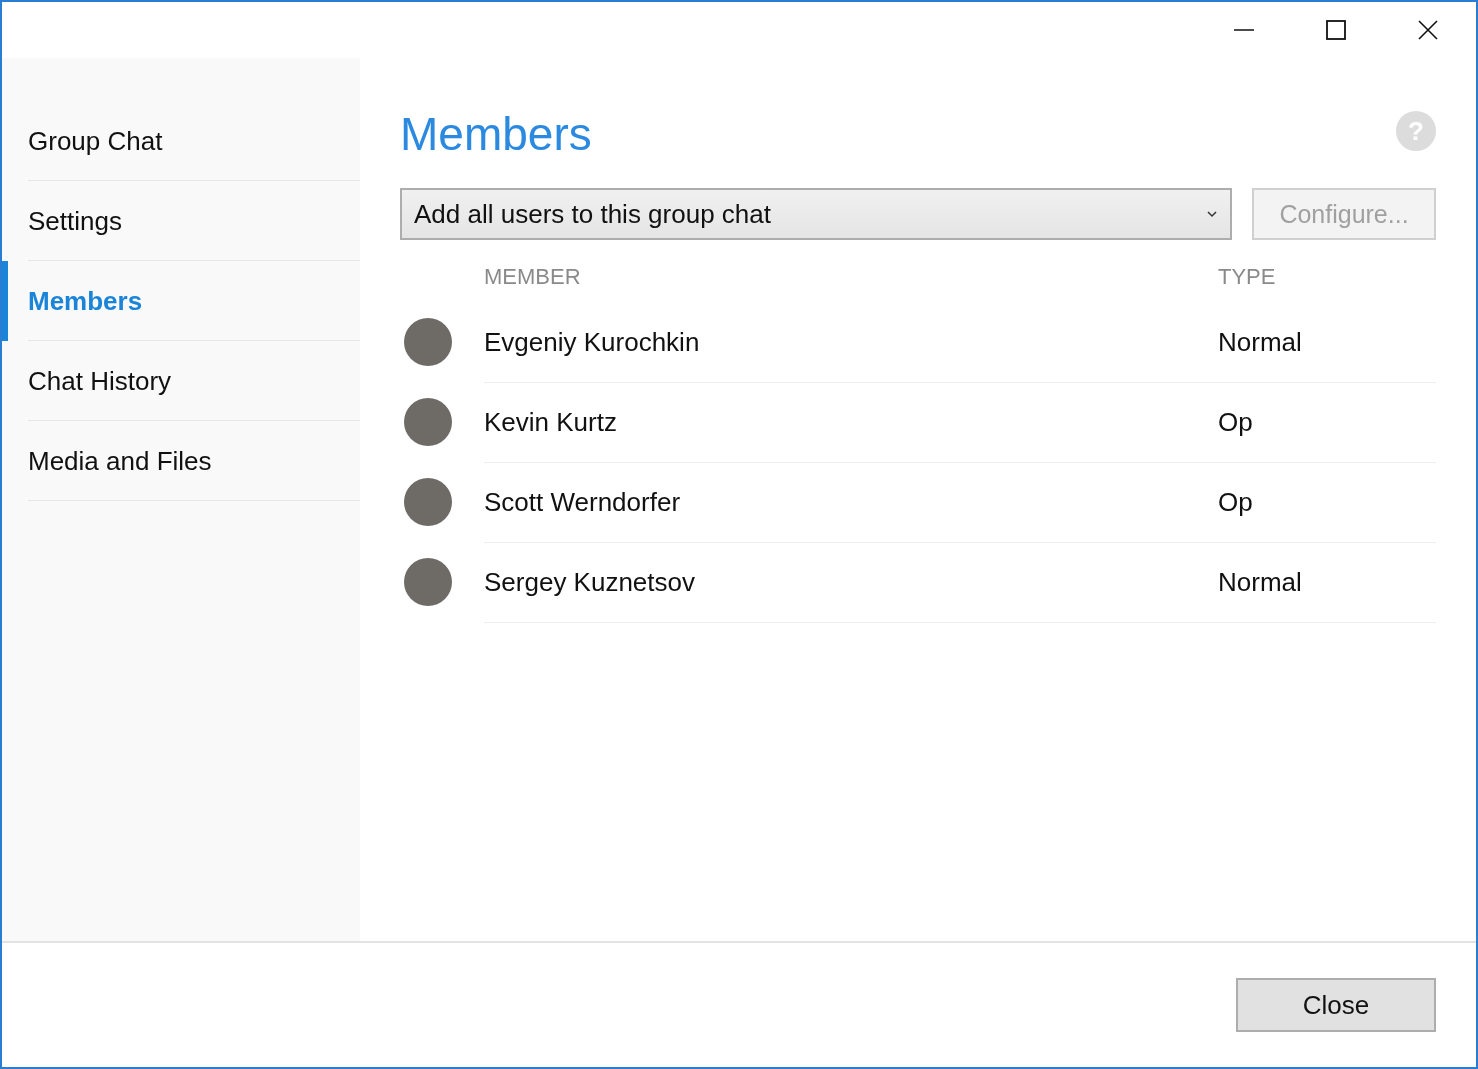 The height and width of the screenshot is (1069, 1478). Describe the element at coordinates (590, 582) in the screenshot. I see `member-name: Sergey Kuznetsov` at that location.